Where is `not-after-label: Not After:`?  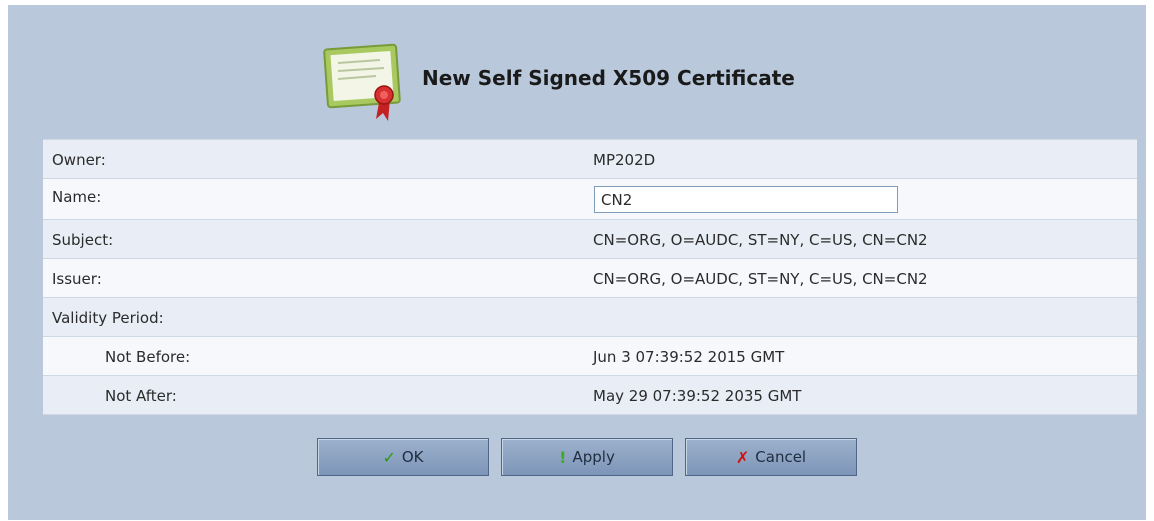
not-after-label: Not After: is located at coordinates (141, 396).